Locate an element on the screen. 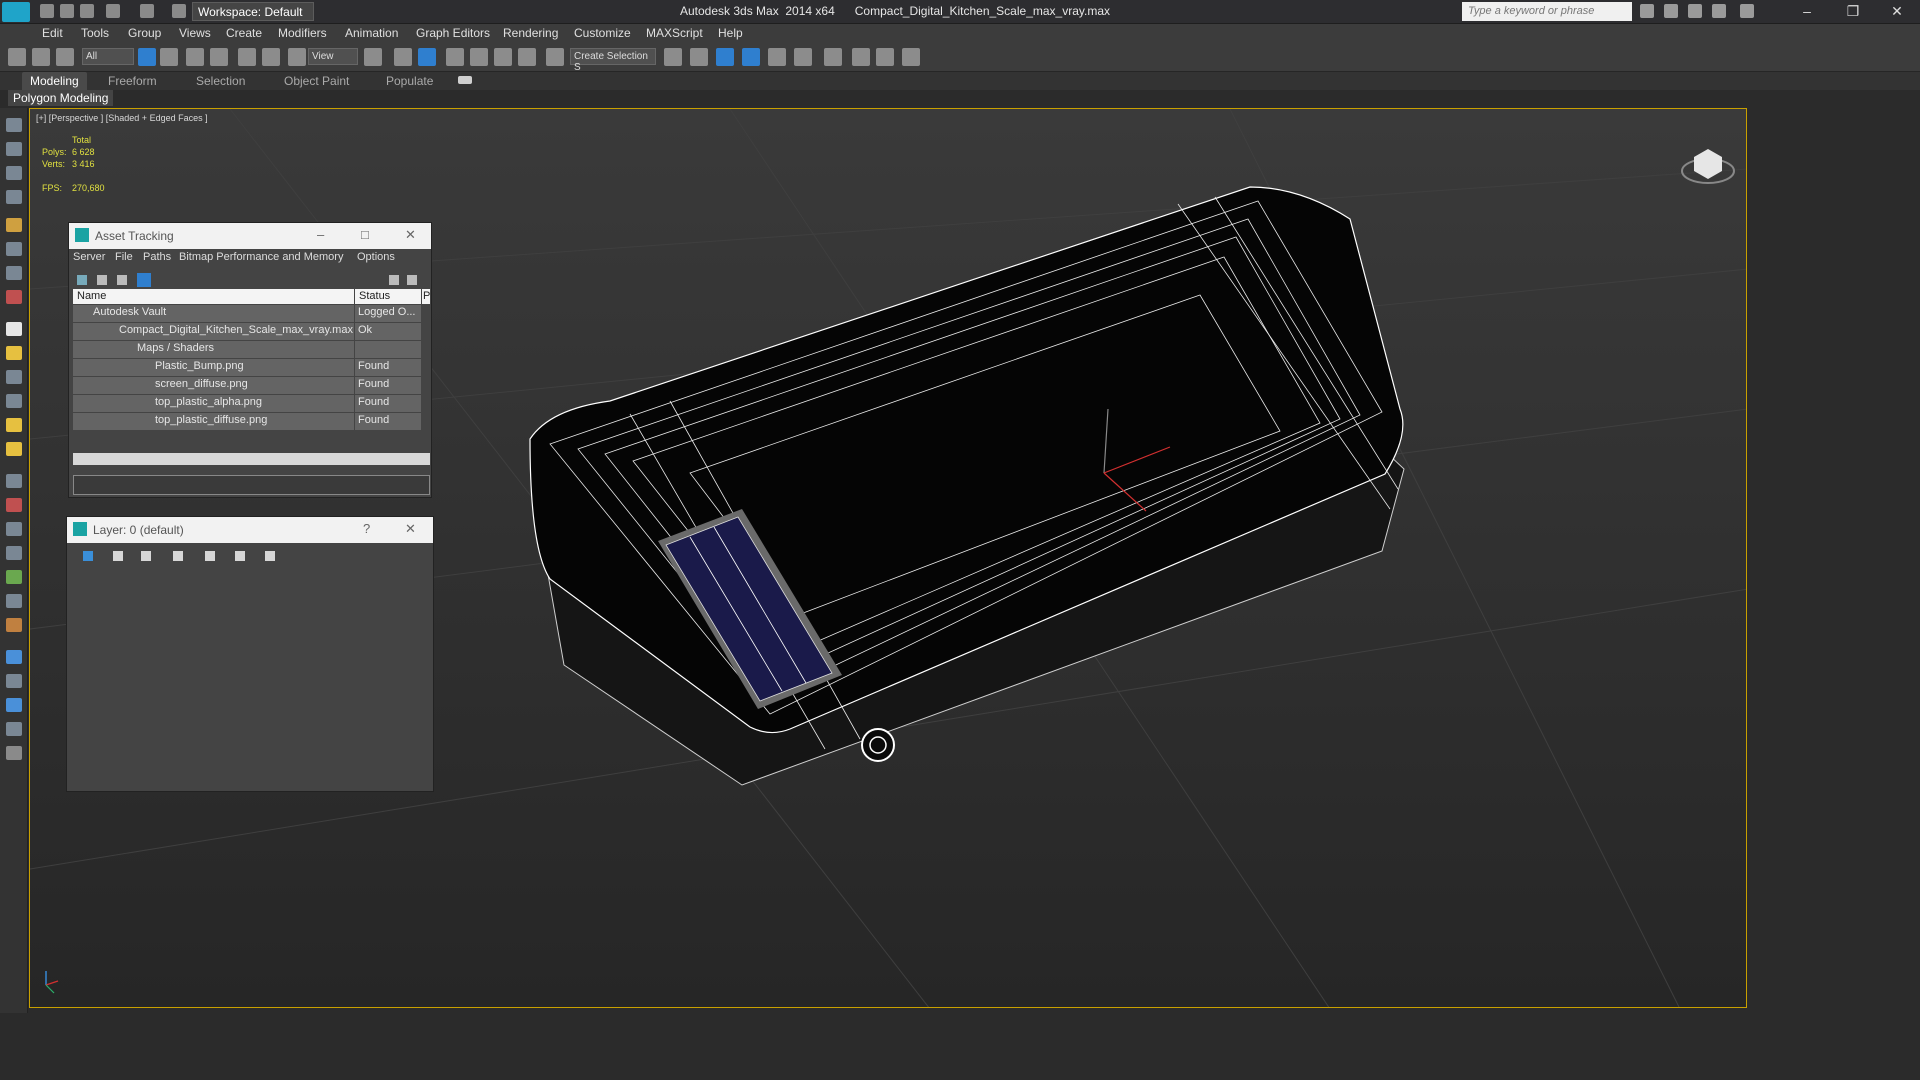 The height and width of the screenshot is (1080, 1920). add-layer-icon is located at coordinates (88, 556).